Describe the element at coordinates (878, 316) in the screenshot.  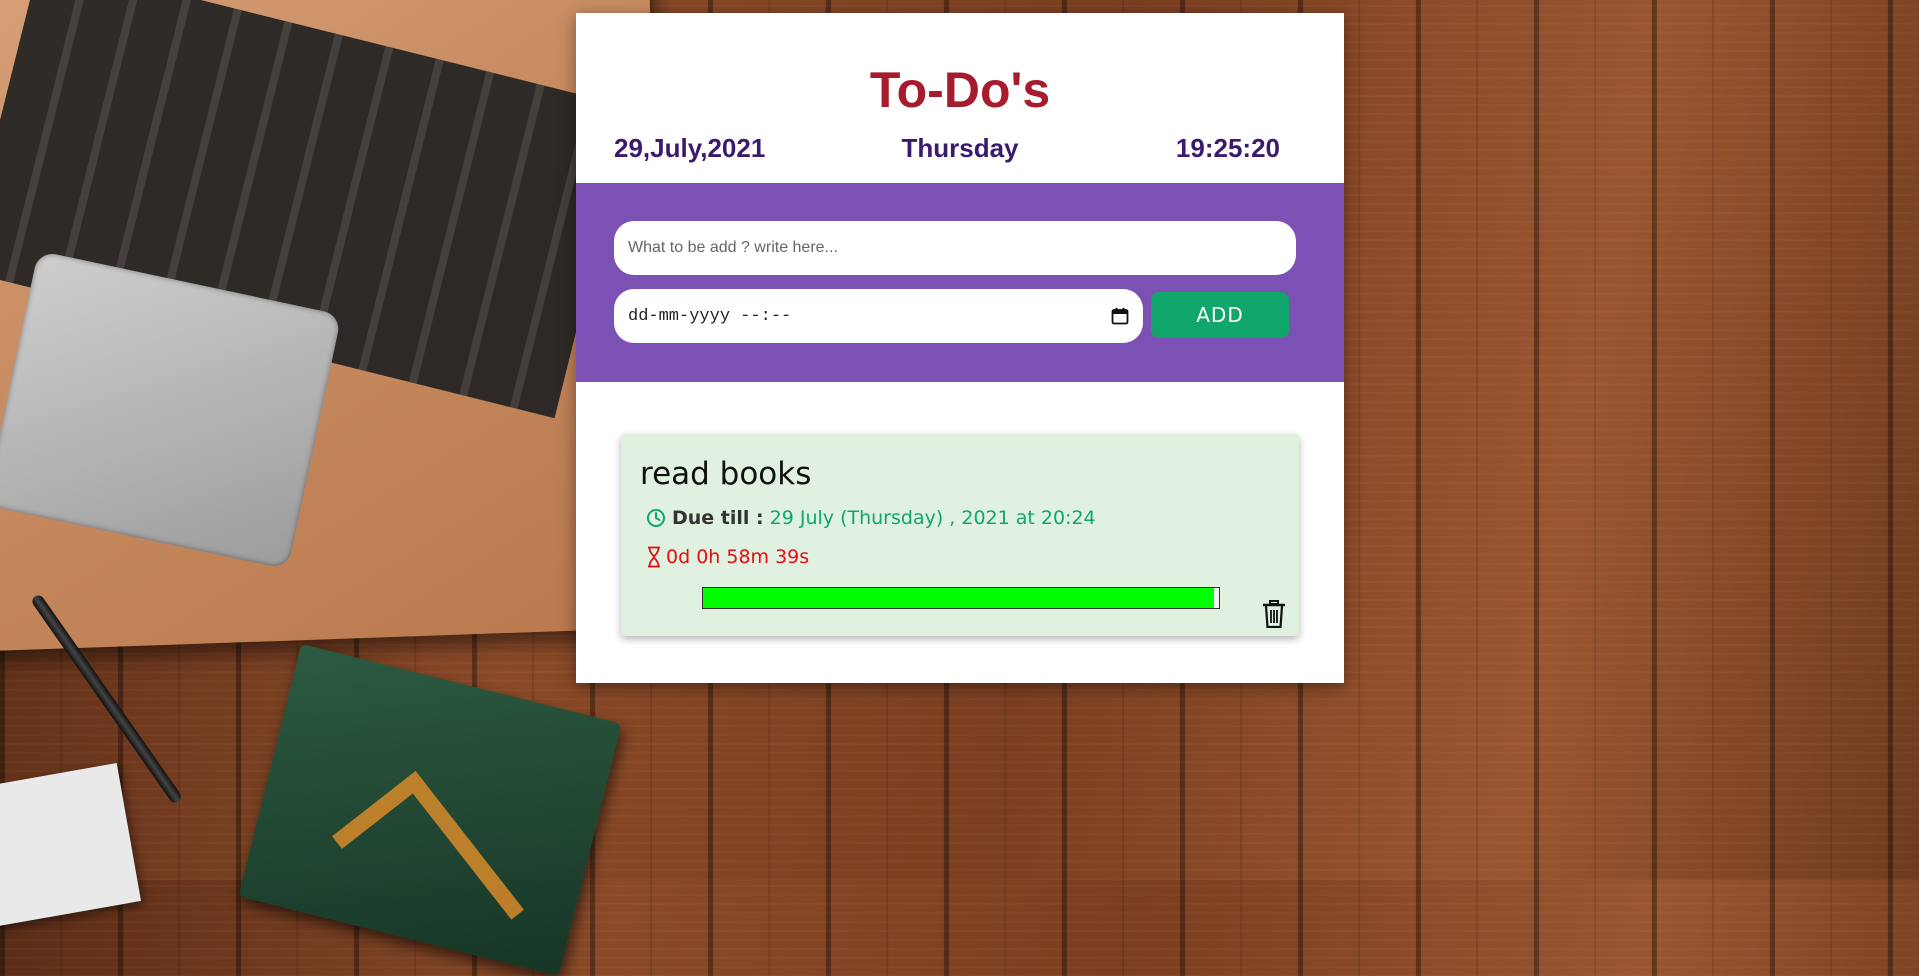
I see `due-datetime-input: dd-mm-yyyy --:--` at that location.